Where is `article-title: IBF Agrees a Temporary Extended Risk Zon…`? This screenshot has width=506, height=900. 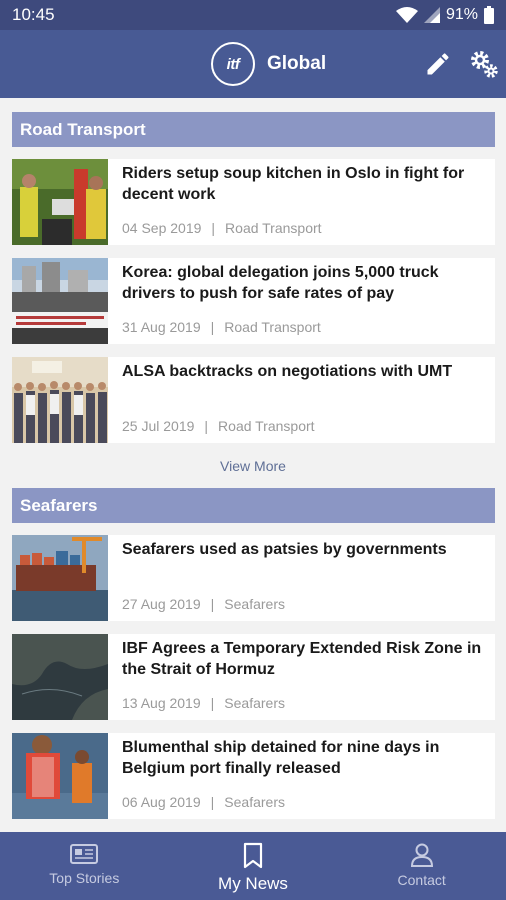 article-title: IBF Agrees a Temporary Extended Risk Zon… is located at coordinates (302, 659).